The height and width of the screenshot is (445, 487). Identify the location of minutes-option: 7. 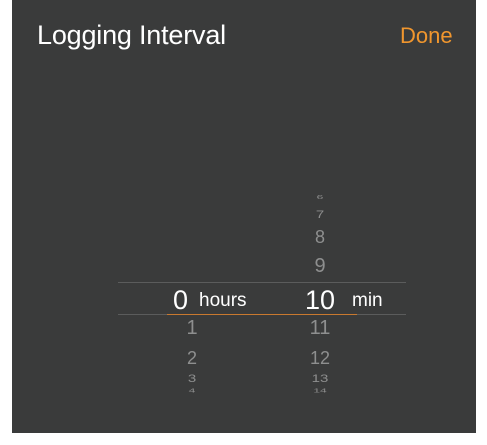
(320, 214).